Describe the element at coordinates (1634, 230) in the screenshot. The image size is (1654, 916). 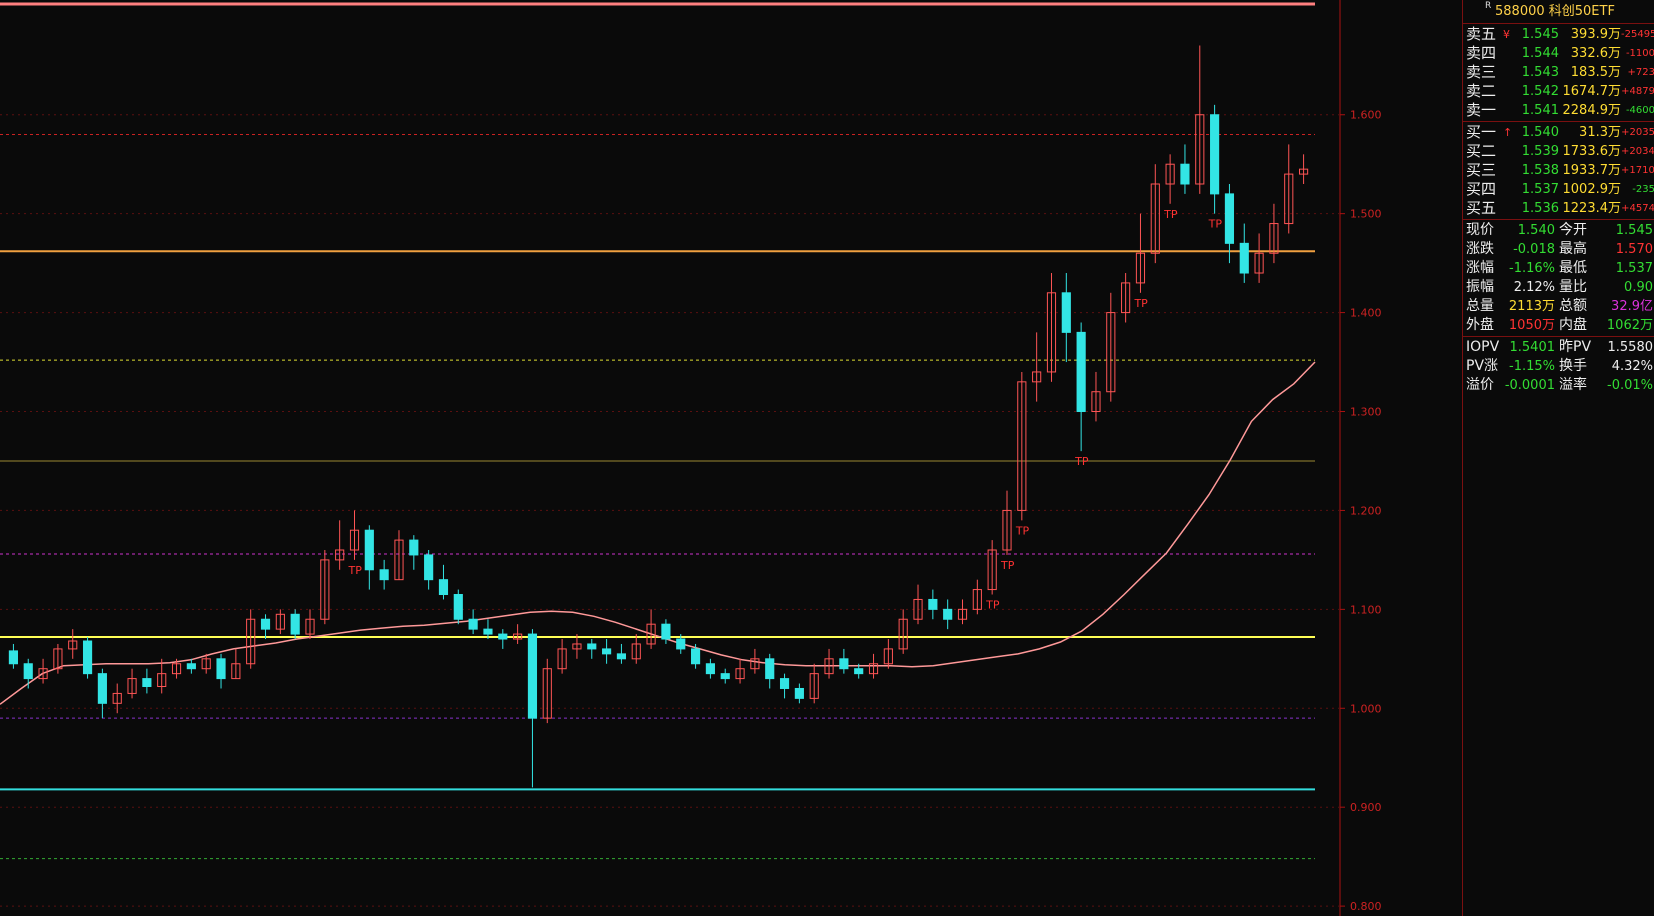
I see `quote-value: 1.545` at that location.